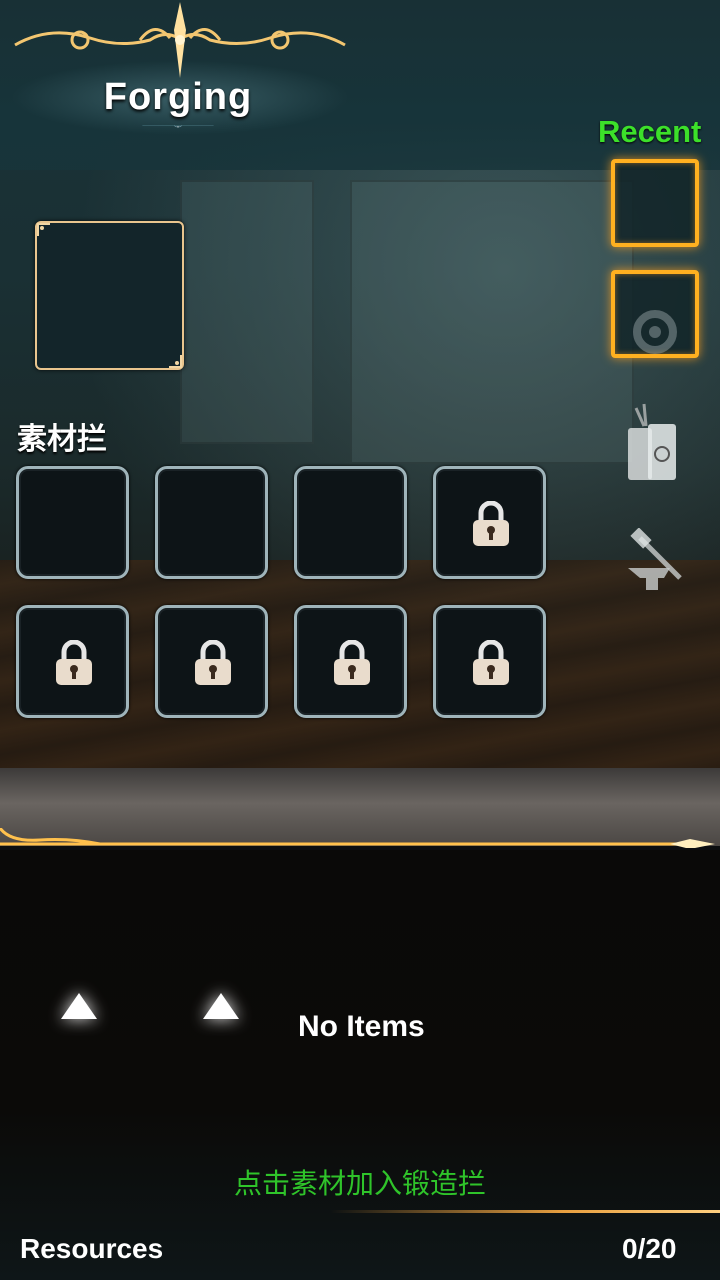 The image size is (720, 1280). I want to click on page-title: Forging, so click(178, 97).